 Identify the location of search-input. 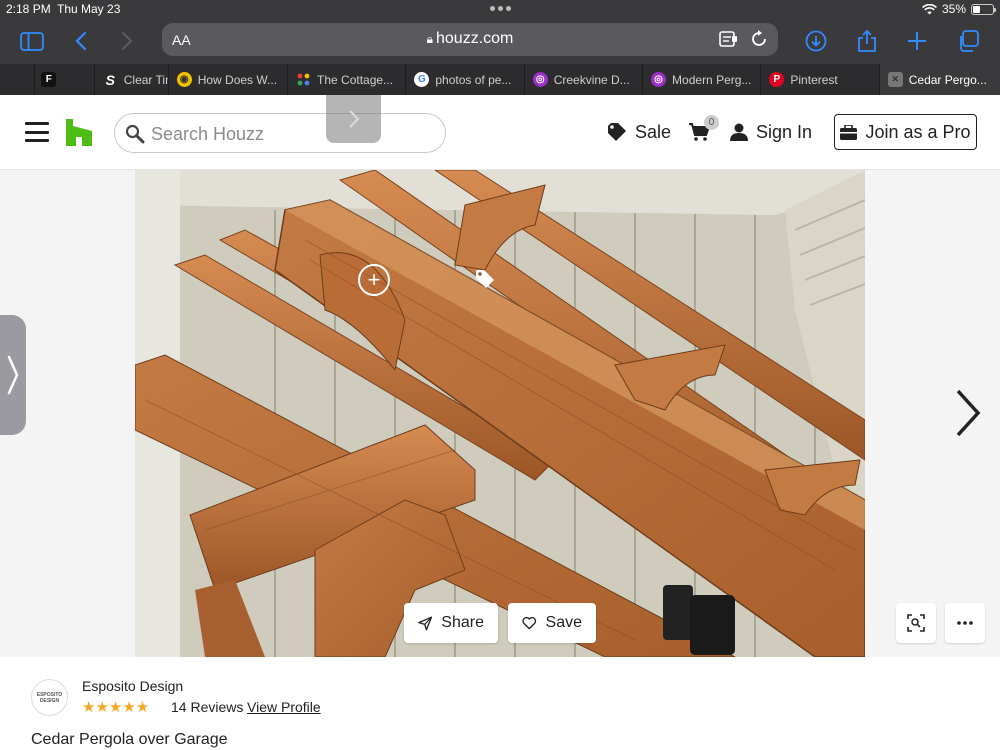
(291, 134).